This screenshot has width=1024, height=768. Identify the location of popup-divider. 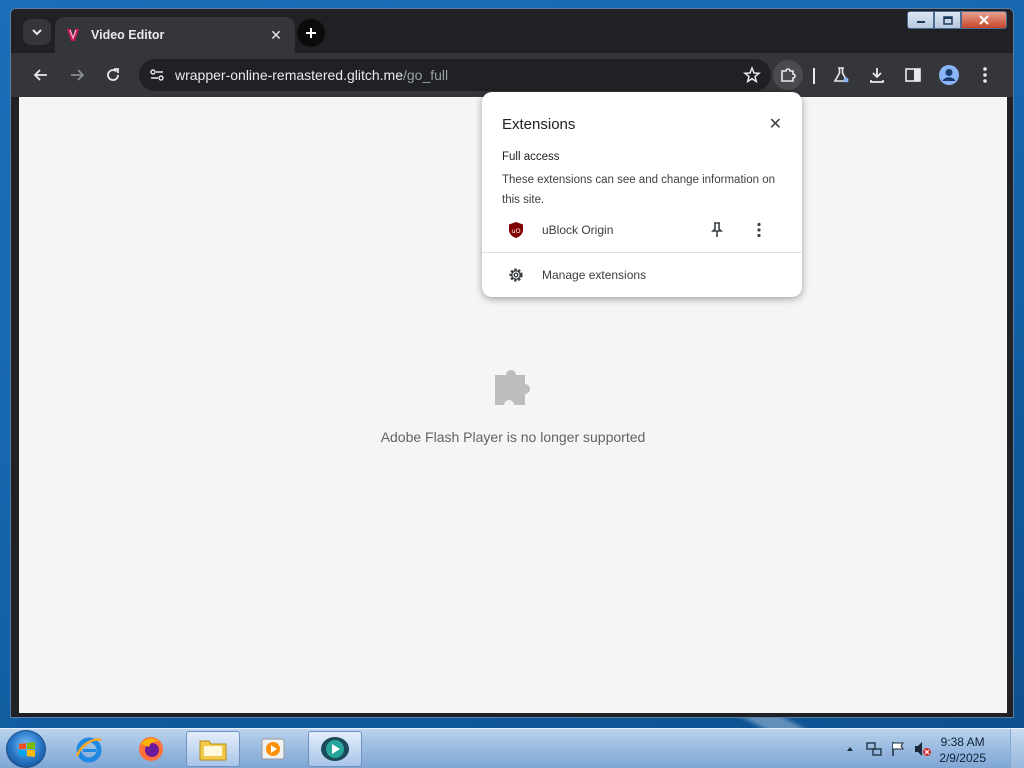
(642, 252).